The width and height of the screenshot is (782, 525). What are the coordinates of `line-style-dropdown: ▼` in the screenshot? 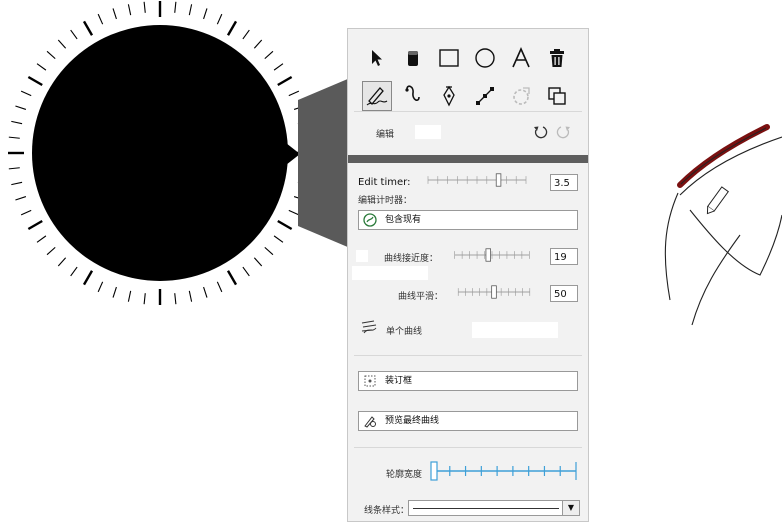 It's located at (494, 508).